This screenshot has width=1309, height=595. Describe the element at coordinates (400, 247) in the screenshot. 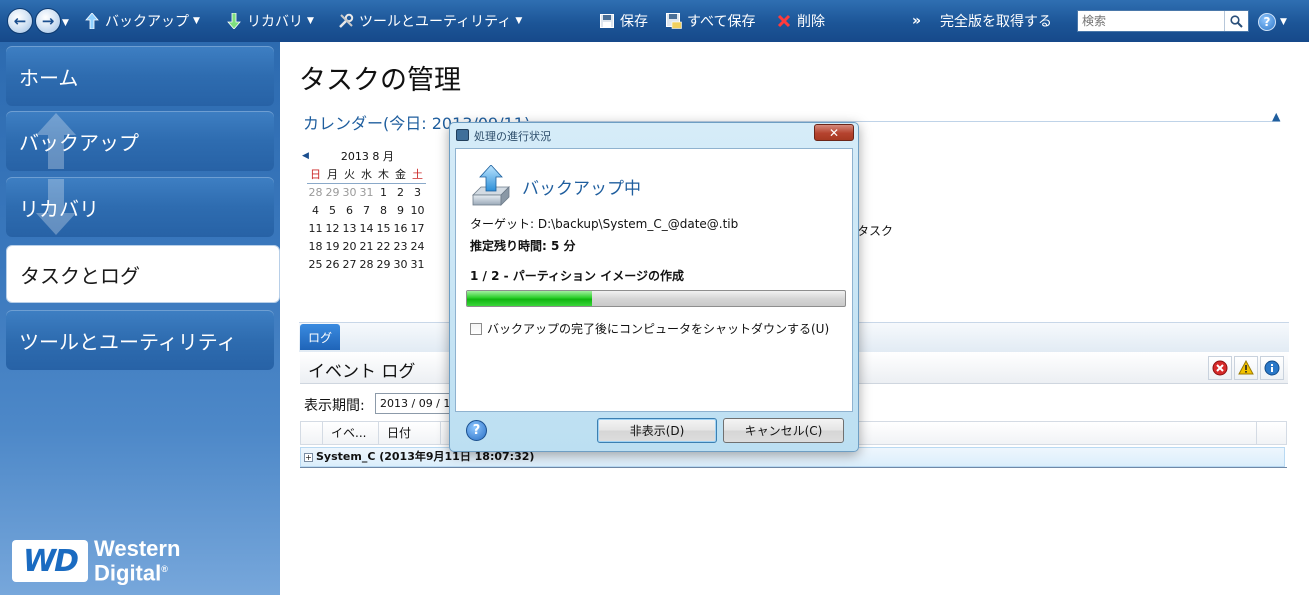

I see `calendar-day: 23` at that location.